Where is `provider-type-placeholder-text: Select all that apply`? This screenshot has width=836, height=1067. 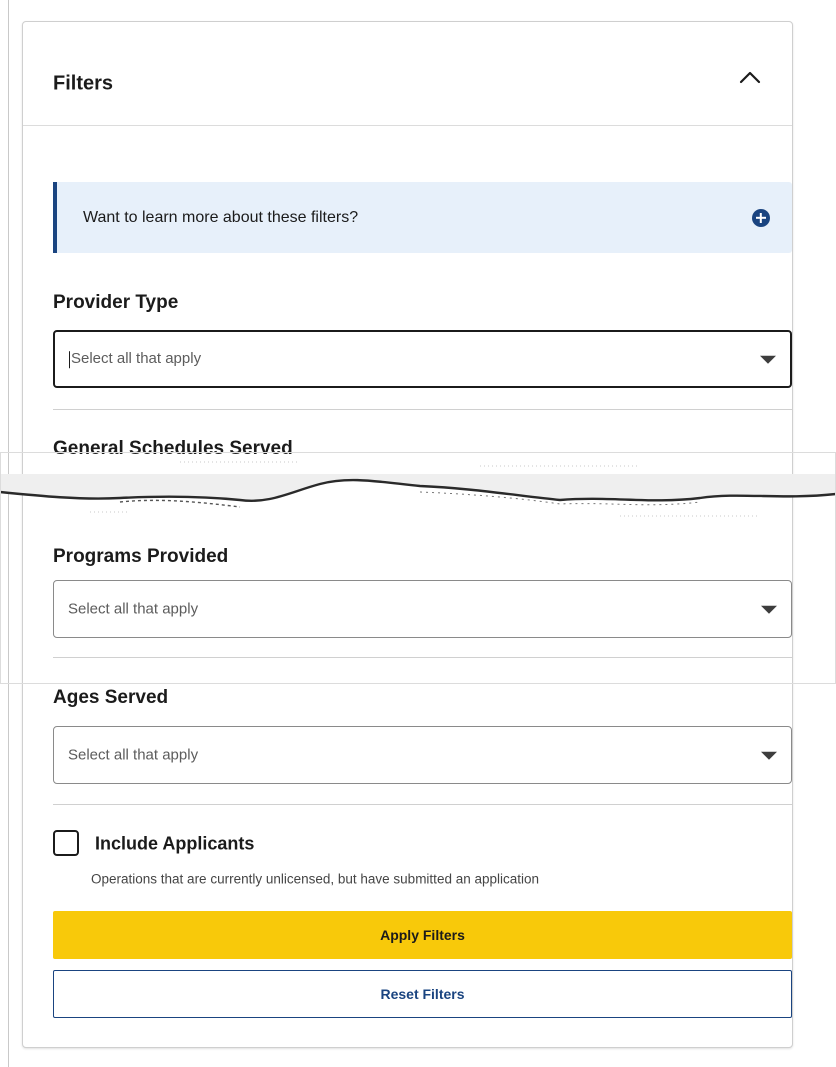 provider-type-placeholder-text: Select all that apply is located at coordinates (136, 359).